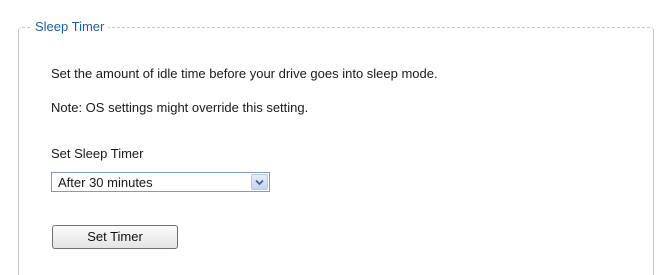  I want to click on panel-title: Sleep Timer, so click(70, 27).